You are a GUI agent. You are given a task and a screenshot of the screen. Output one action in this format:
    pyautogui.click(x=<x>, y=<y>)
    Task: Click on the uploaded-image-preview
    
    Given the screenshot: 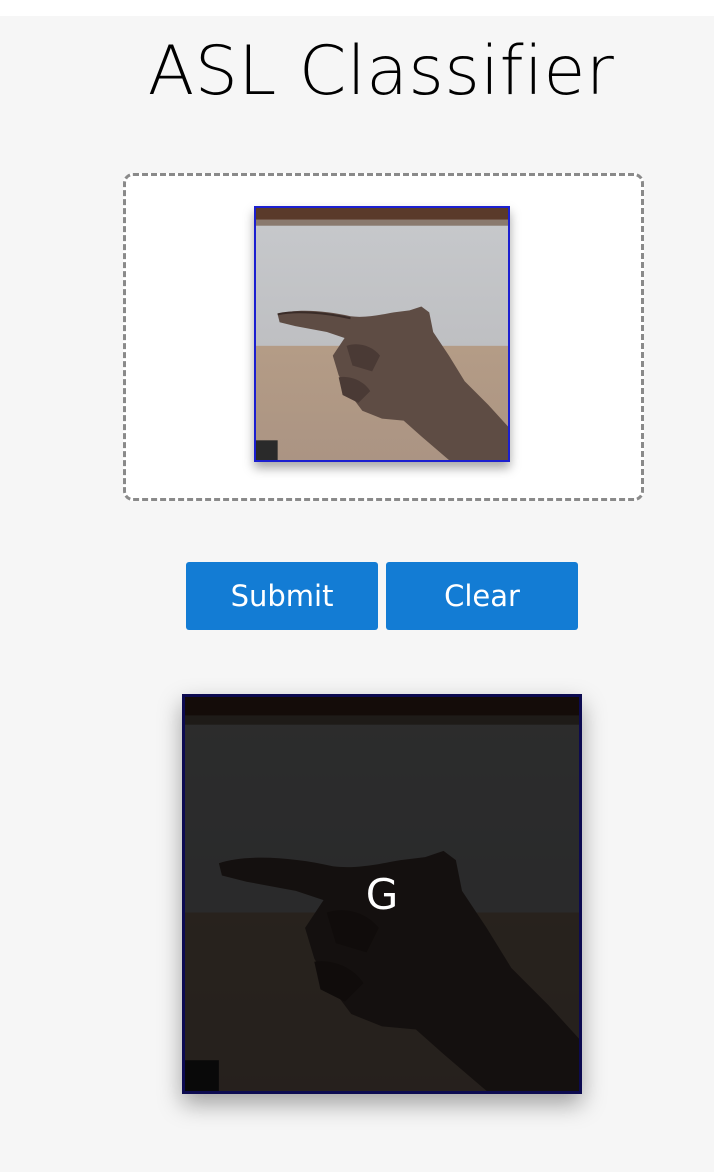 What is the action you would take?
    pyautogui.click(x=382, y=334)
    